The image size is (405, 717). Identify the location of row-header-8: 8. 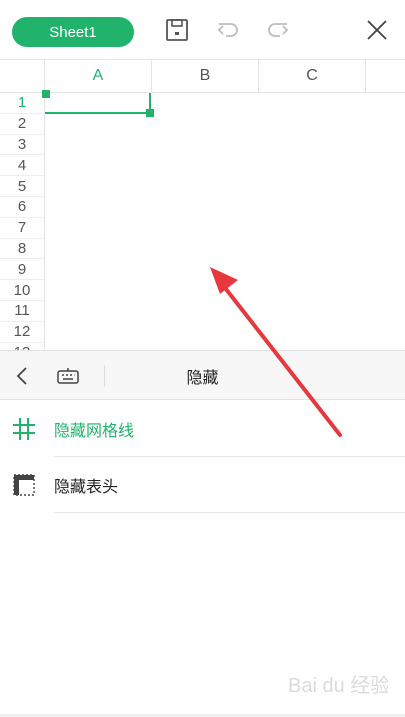
(22, 249).